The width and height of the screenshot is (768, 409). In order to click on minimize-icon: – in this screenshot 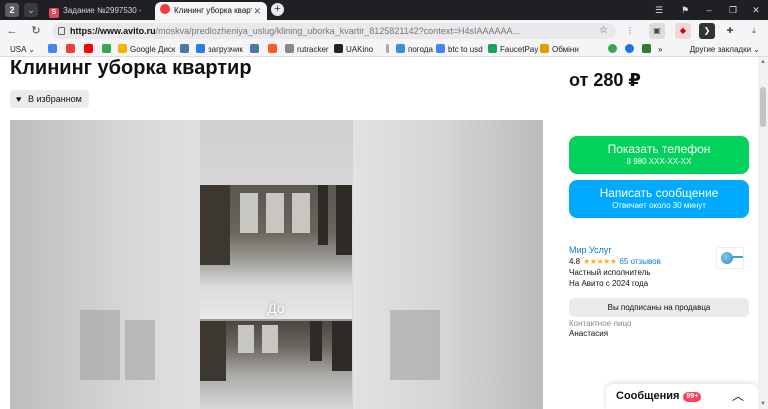, I will do `click(709, 10)`.